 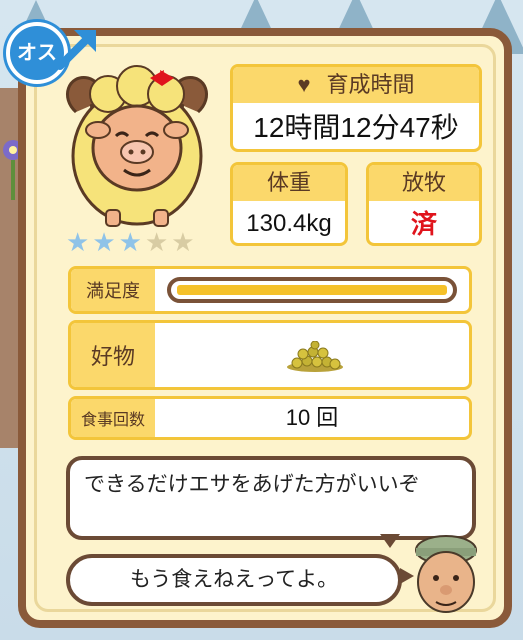 I want to click on weight-label: 体重, so click(x=289, y=183).